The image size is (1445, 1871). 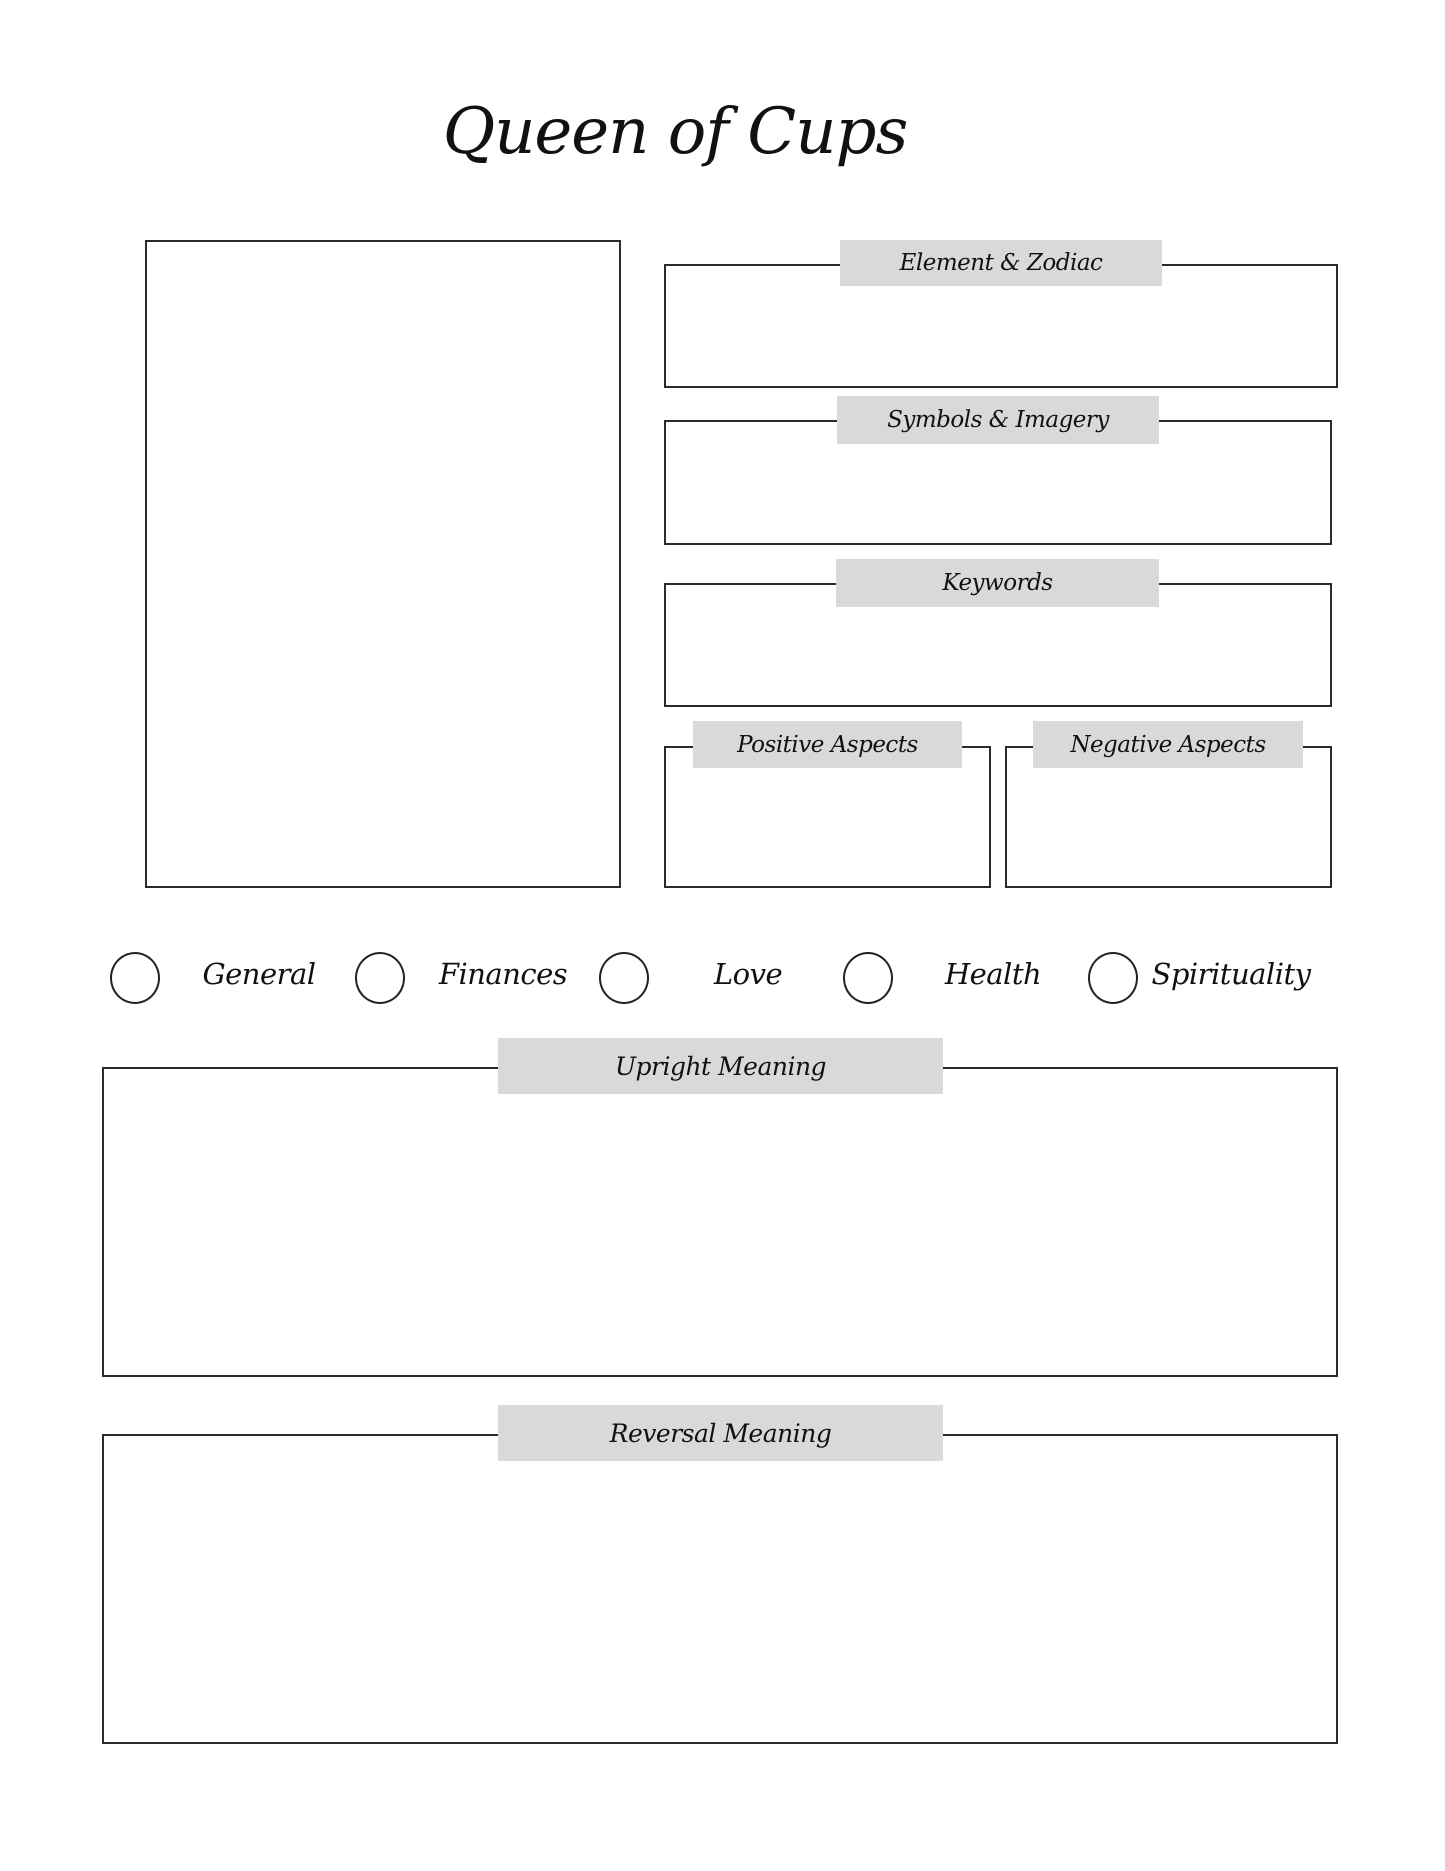 I want to click on page-title: Queen of Cups, so click(x=675, y=132).